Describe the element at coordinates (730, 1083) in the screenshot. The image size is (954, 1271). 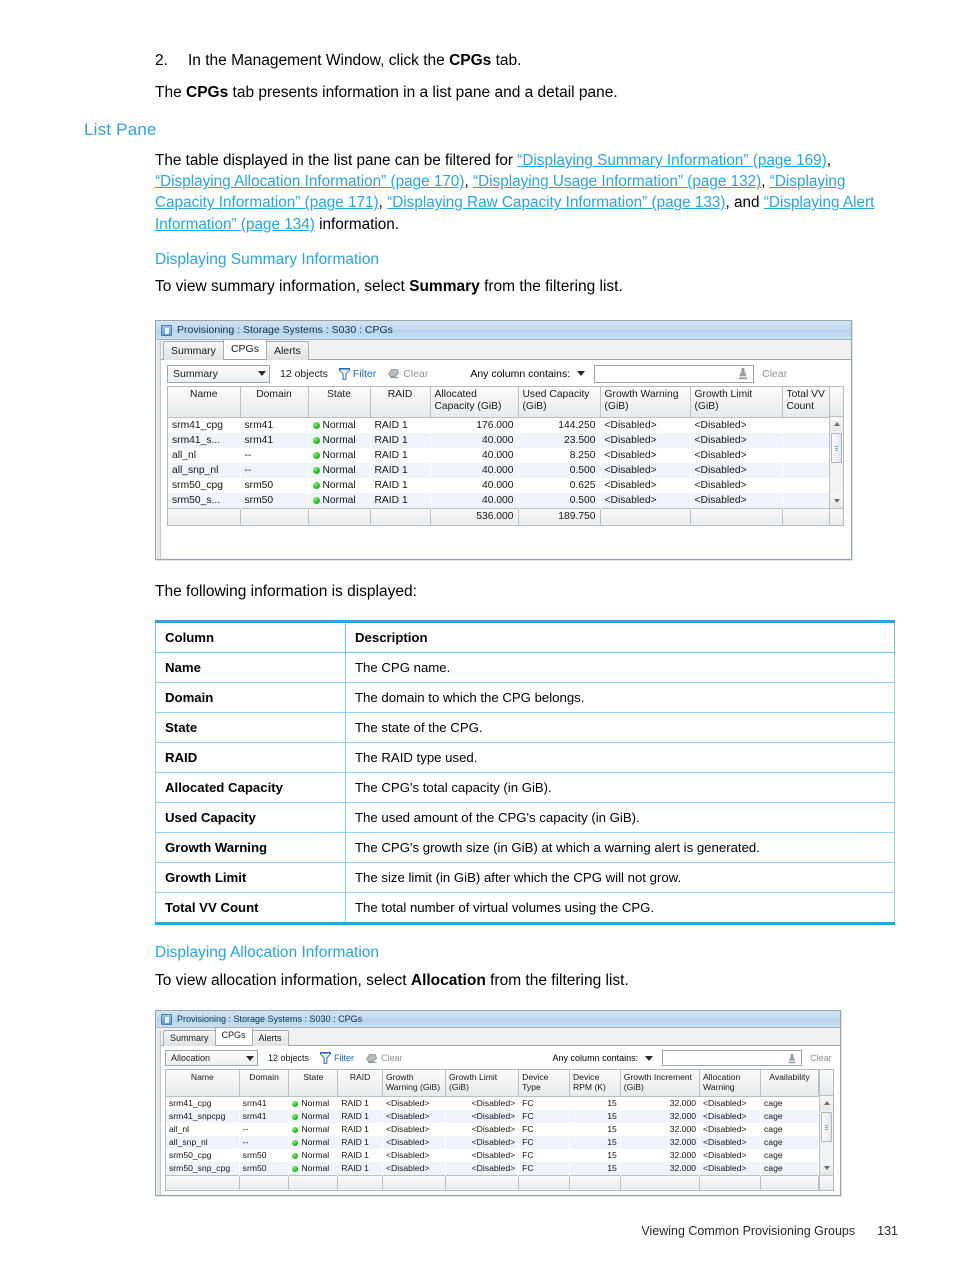
I see `col-allocation-warning: Allocation Warning` at that location.